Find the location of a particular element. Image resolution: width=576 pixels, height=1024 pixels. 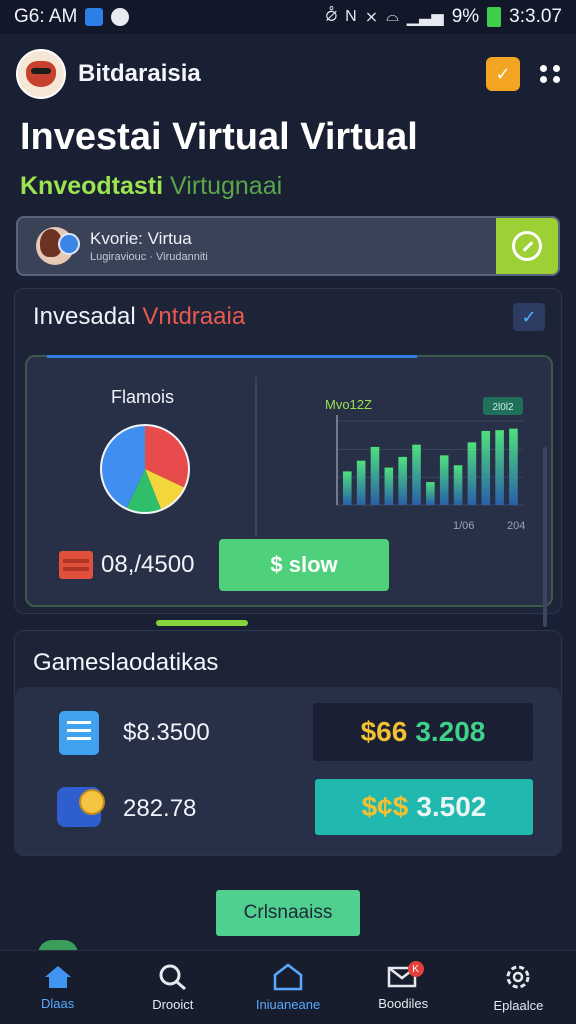

battery-percent: 9% is located at coordinates (465, 16).